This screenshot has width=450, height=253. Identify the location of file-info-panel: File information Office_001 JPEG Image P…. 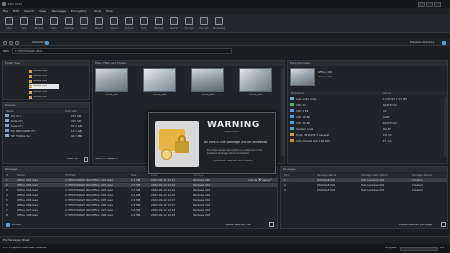
(367, 112).